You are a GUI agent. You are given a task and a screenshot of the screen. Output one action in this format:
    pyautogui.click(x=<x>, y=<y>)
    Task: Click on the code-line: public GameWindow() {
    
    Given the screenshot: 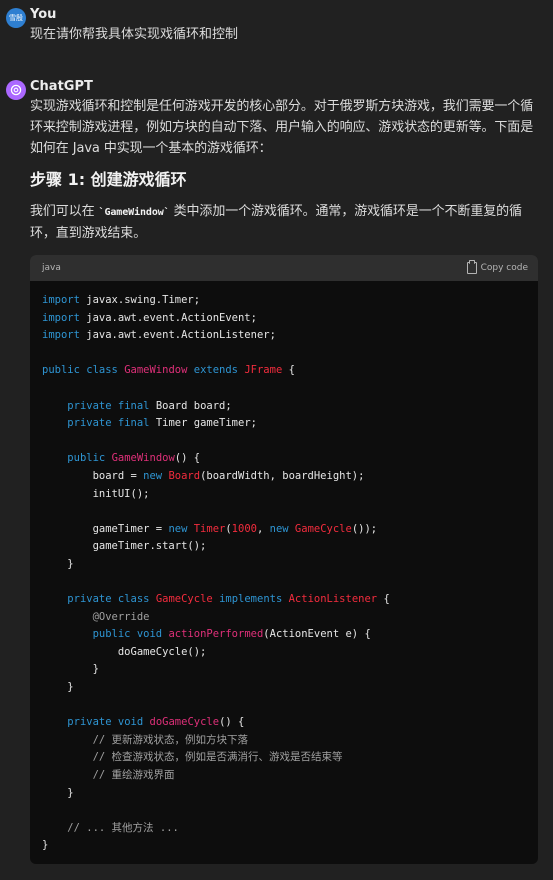 What is the action you would take?
    pyautogui.click(x=134, y=458)
    